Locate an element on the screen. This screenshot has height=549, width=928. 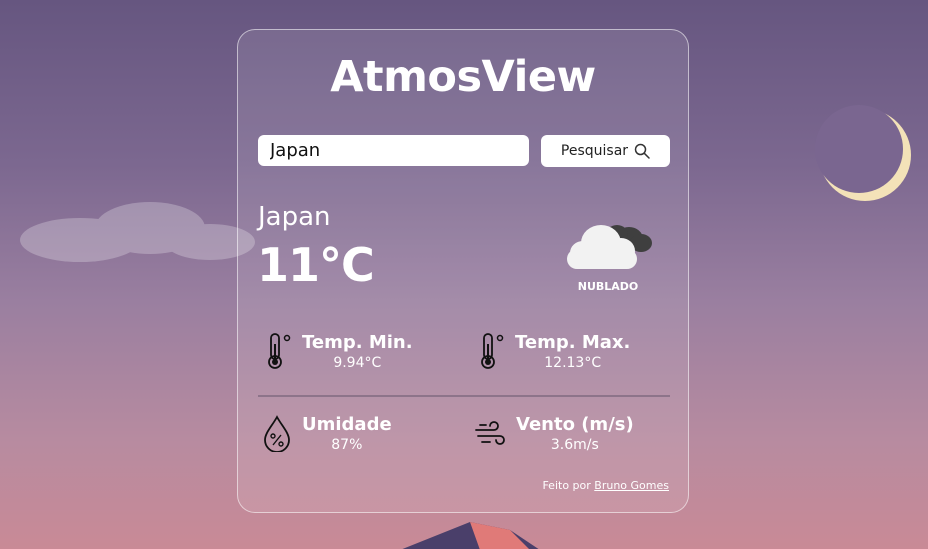
stat-value: 9.94°C is located at coordinates (357, 363).